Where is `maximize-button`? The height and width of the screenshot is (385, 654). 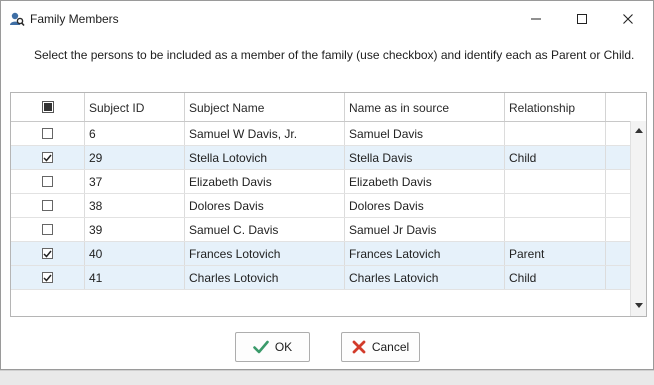 maximize-button is located at coordinates (582, 19).